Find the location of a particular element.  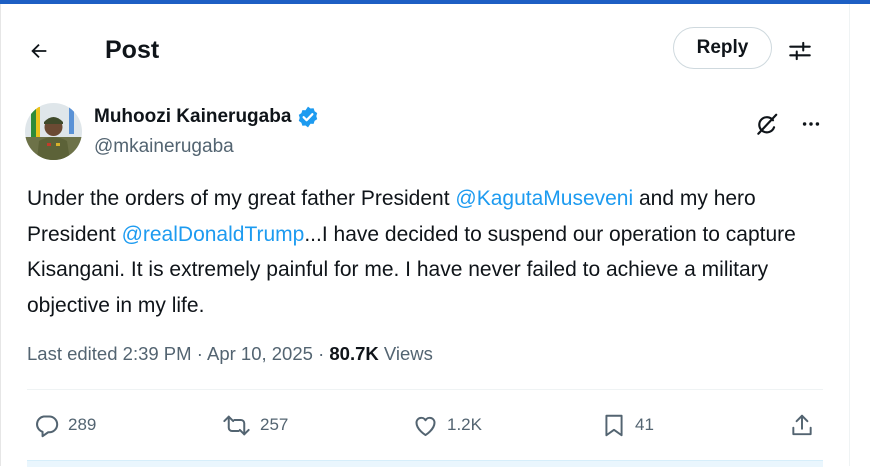

column-border-left is located at coordinates (0, 235).